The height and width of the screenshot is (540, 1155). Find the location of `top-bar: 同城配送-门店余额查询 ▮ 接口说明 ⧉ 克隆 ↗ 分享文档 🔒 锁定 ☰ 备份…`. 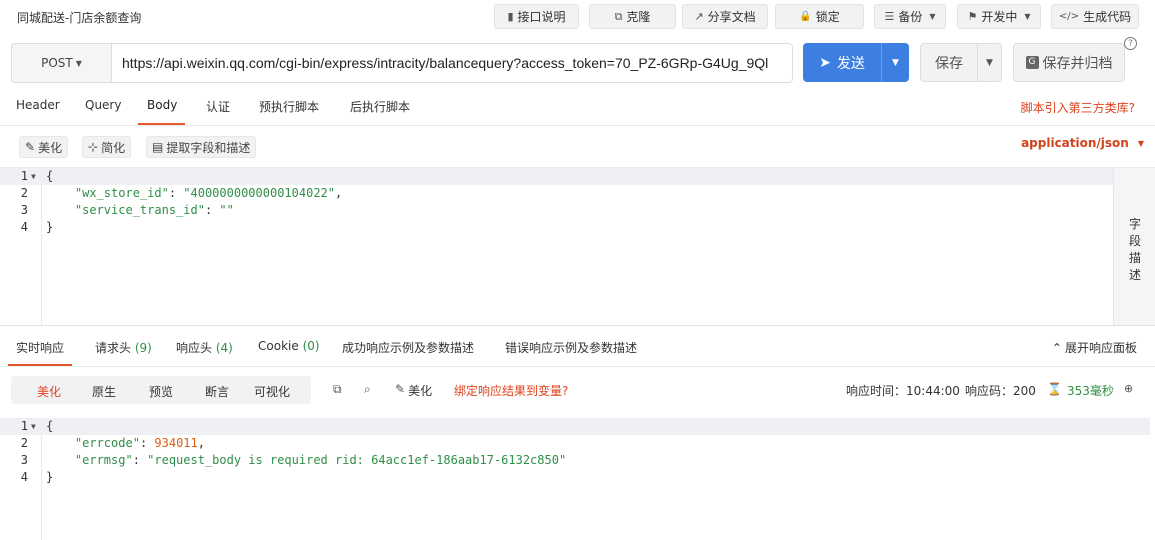

top-bar: 同城配送-门店余额查询 ▮ 接口说明 ⧉ 克隆 ↗ 分享文档 🔒 锁定 ☰ 备份… is located at coordinates (577, 17).